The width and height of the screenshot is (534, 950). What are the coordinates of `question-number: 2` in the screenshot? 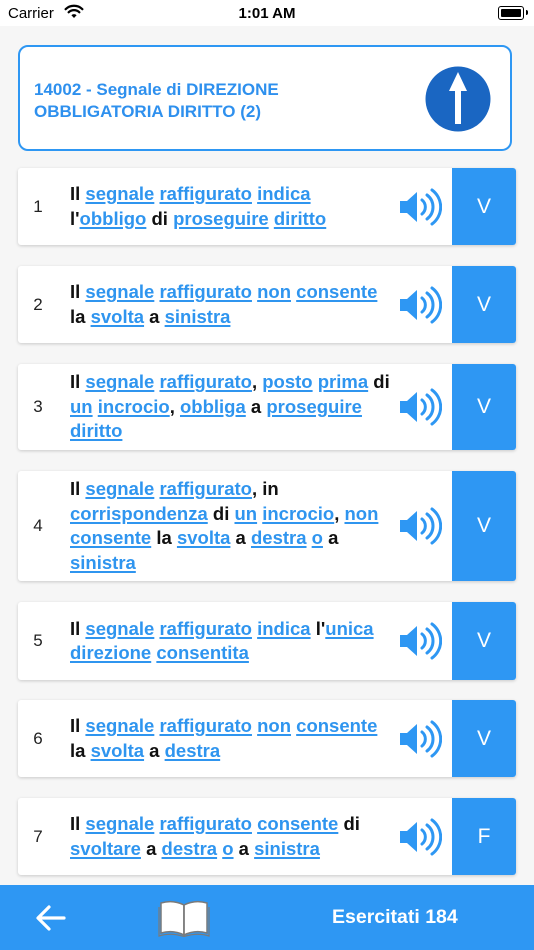 It's located at (38, 304).